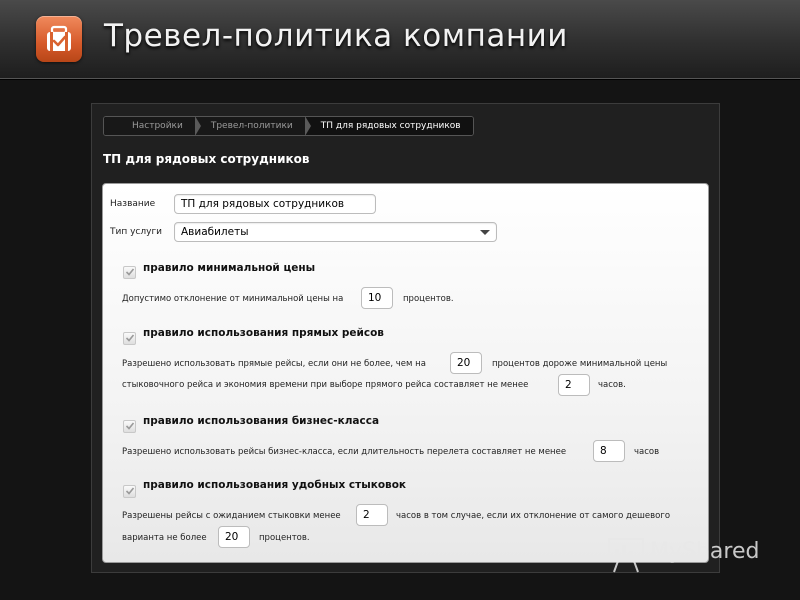 The image size is (800, 600). What do you see at coordinates (626, 555) in the screenshot?
I see `presentation-board-icon` at bounding box center [626, 555].